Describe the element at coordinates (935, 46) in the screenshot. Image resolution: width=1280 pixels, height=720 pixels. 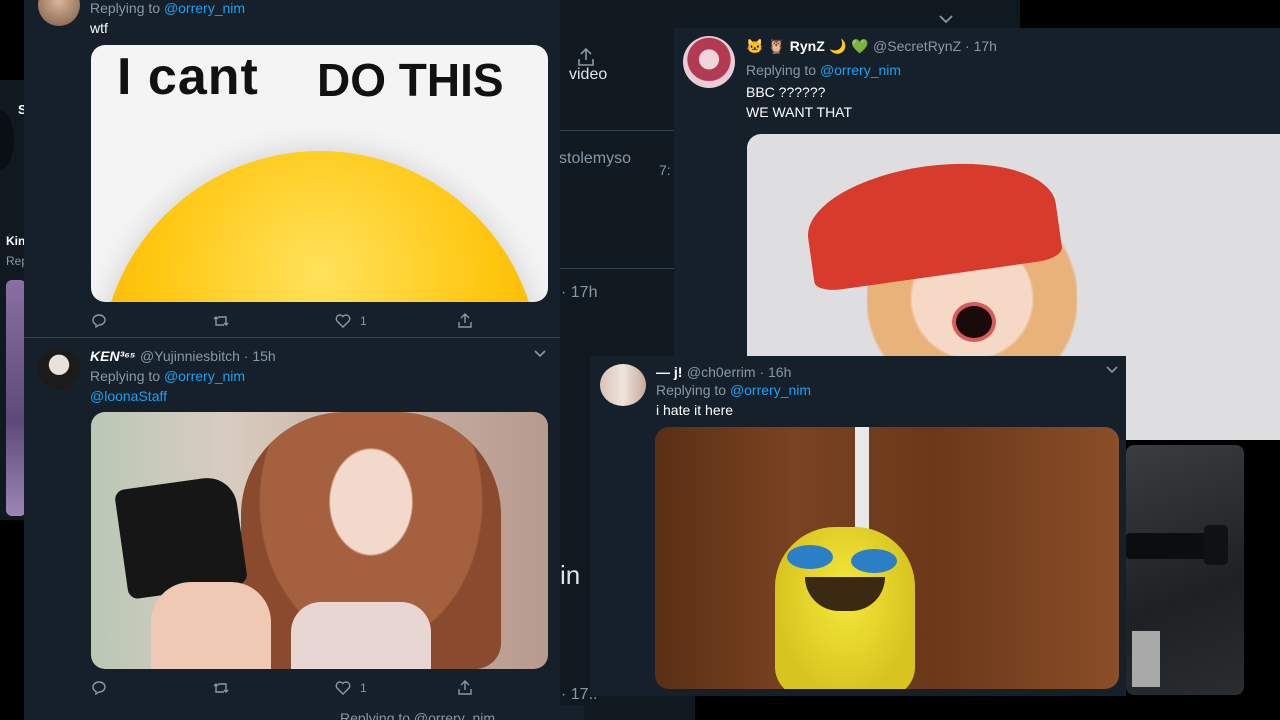
I see `handle-time: @SecretRynZ · 17h` at that location.